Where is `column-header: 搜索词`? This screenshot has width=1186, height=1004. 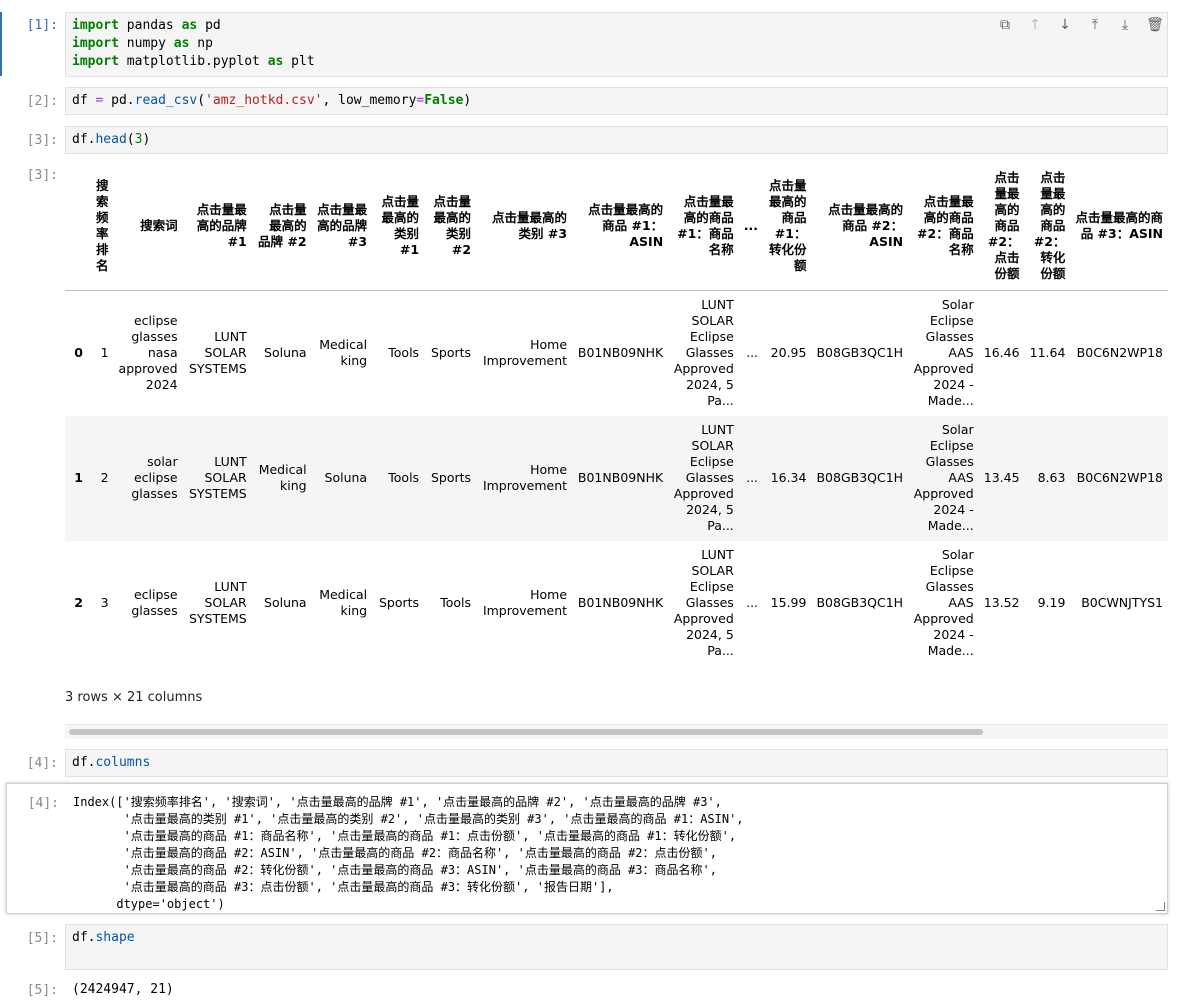
column-header: 搜索词 is located at coordinates (148, 226).